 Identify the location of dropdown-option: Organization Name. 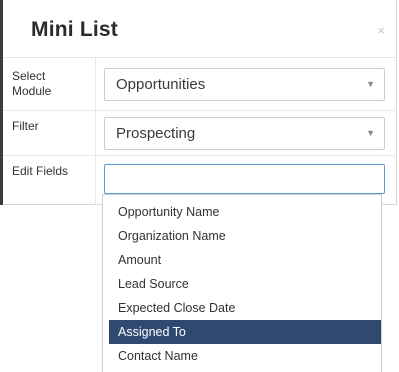
(245, 236).